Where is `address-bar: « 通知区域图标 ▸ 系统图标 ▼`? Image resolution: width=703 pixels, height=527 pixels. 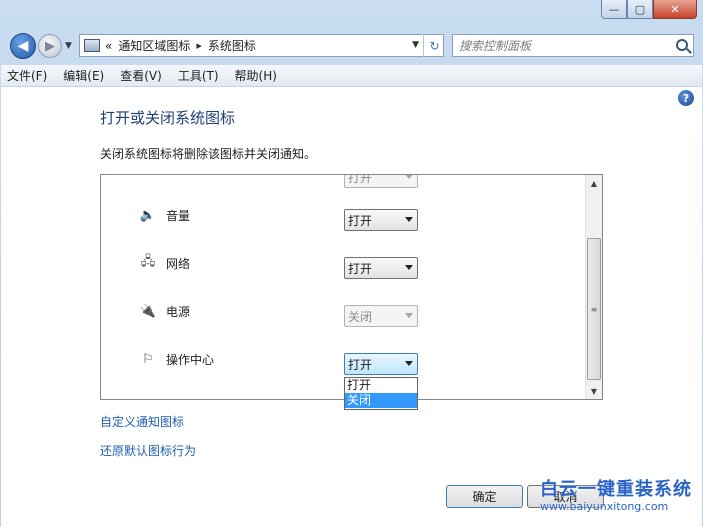
address-bar: « 通知区域图标 ▸ 系统图标 ▼ is located at coordinates (261, 45).